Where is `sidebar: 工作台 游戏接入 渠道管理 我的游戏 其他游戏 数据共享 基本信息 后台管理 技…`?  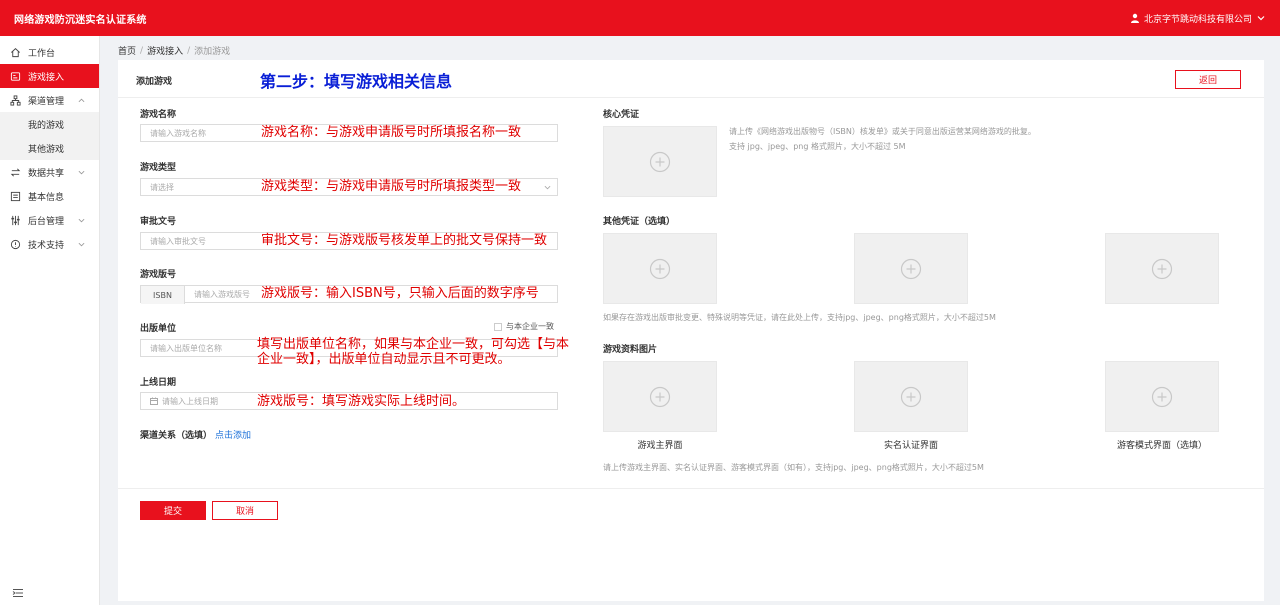 sidebar: 工作台 游戏接入 渠道管理 我的游戏 其他游戏 数据共享 基本信息 后台管理 技… is located at coordinates (50, 320).